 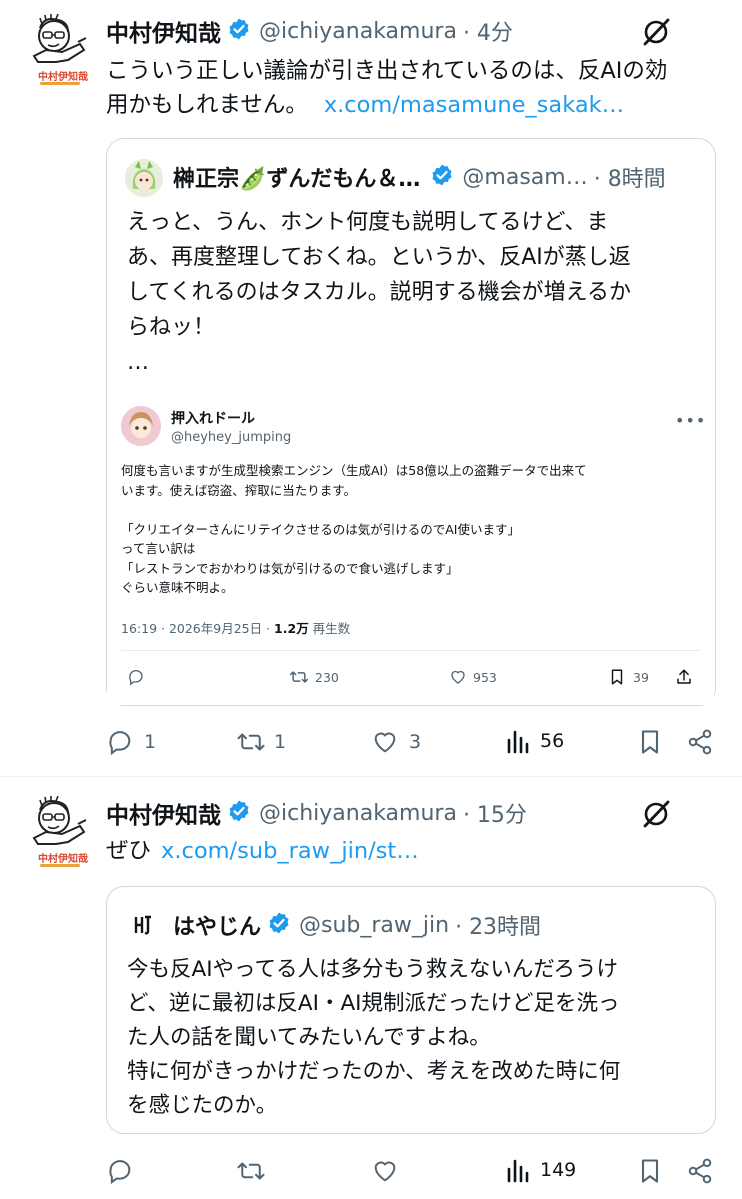 I want to click on zundamon-avatar-icon, so click(x=144, y=178).